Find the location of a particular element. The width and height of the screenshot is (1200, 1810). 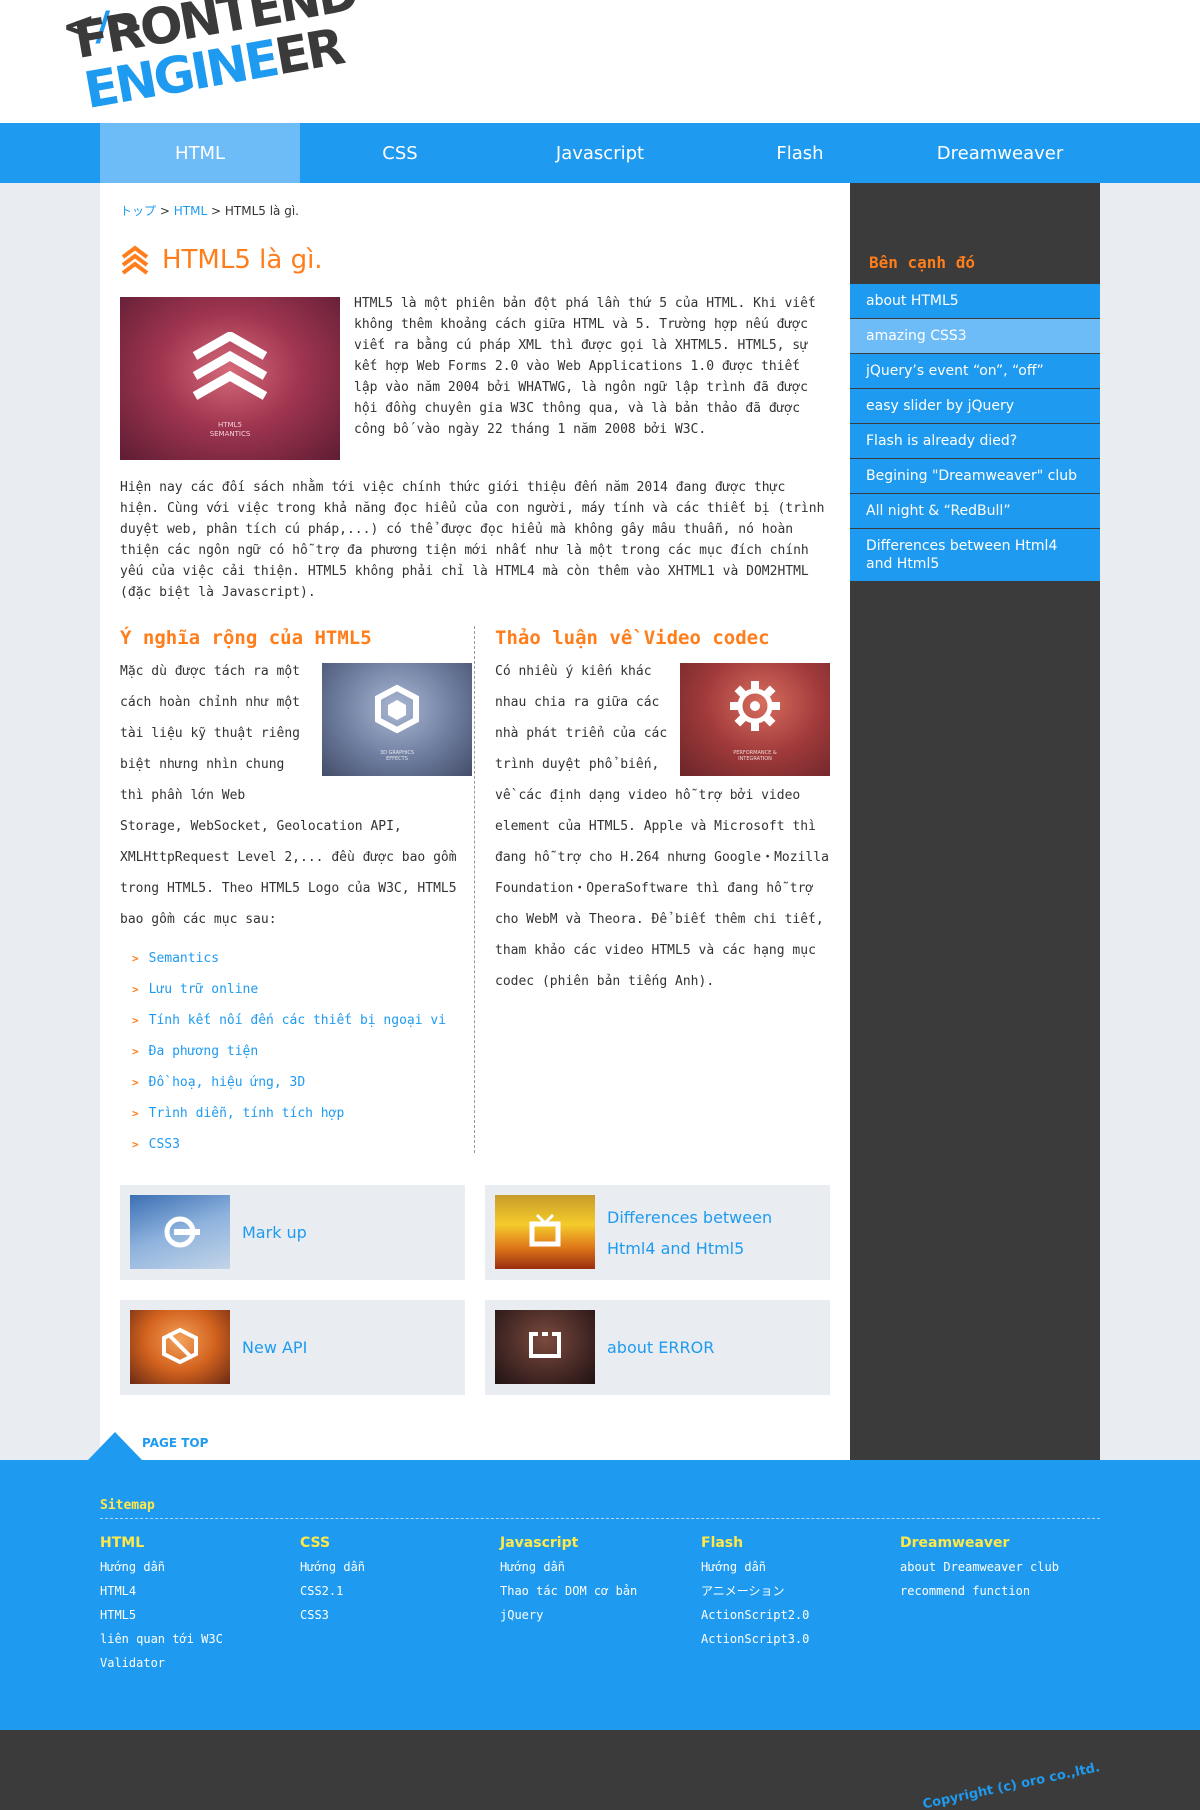

card-label: about ERROR is located at coordinates (661, 1347).